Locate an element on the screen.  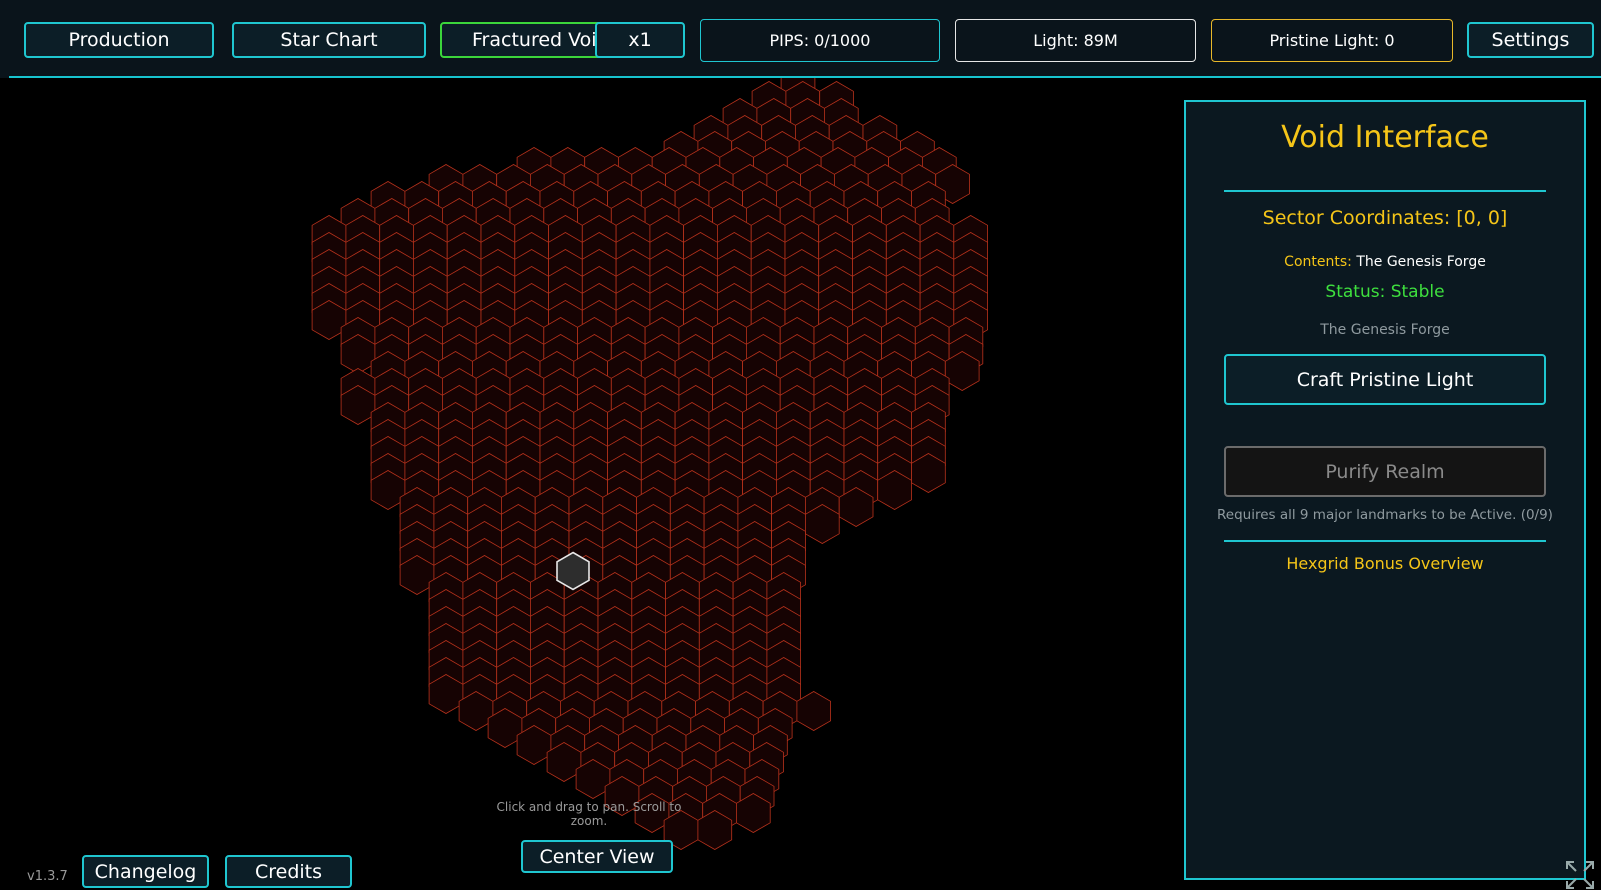
map-hint: Click and drag to pan. Scroll to zoom. is located at coordinates (589, 814).